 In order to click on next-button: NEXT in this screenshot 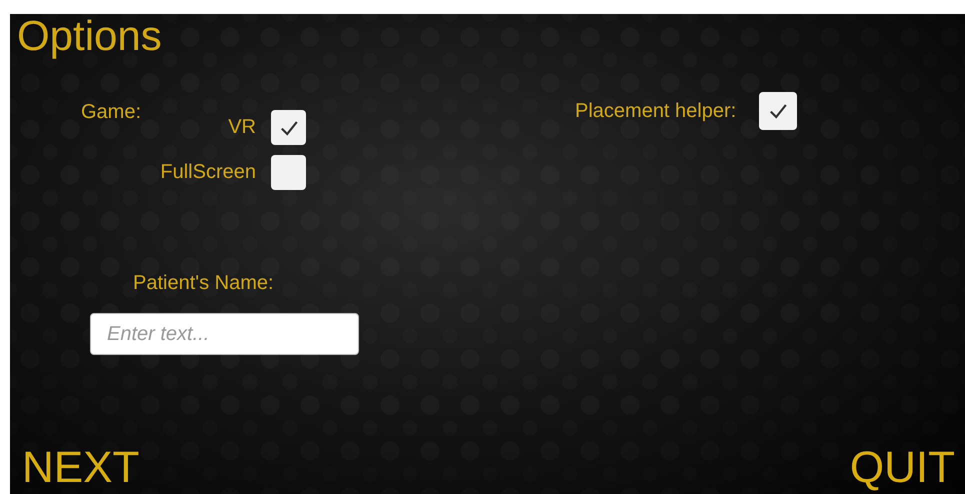, I will do `click(81, 468)`.